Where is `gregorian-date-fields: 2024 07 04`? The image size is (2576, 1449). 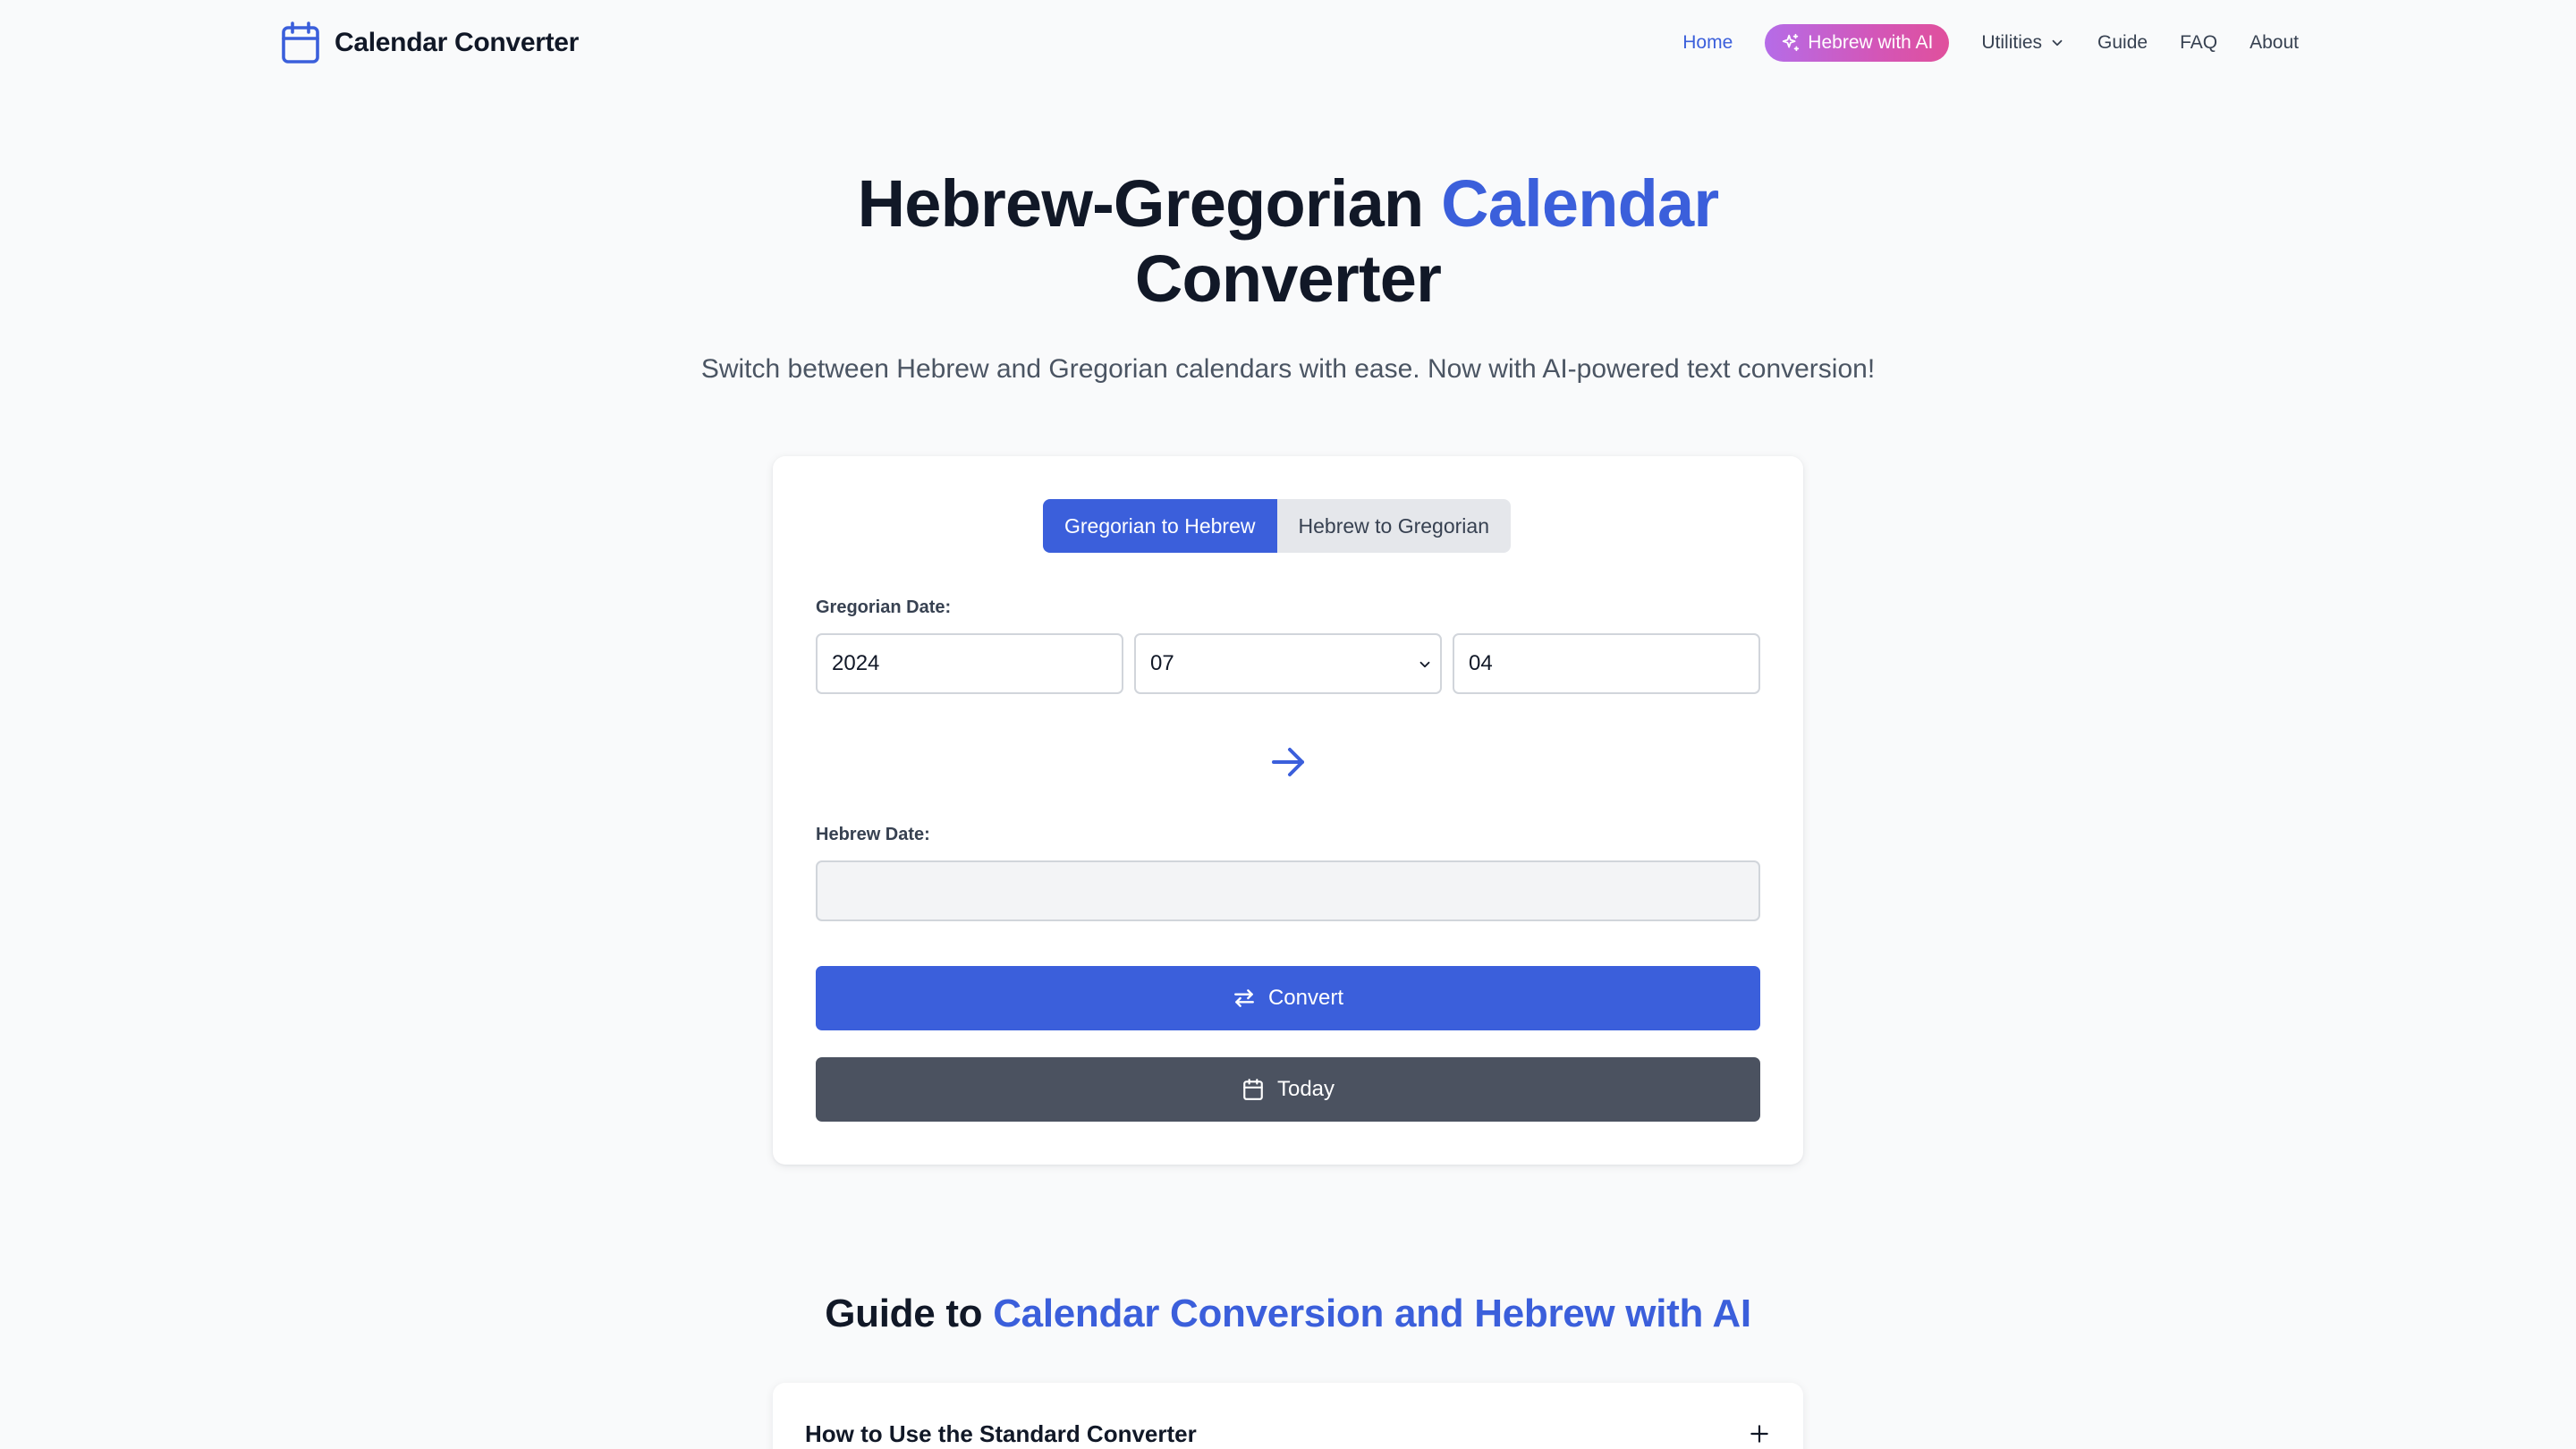
gregorian-date-fields: 2024 07 04 is located at coordinates (1288, 663).